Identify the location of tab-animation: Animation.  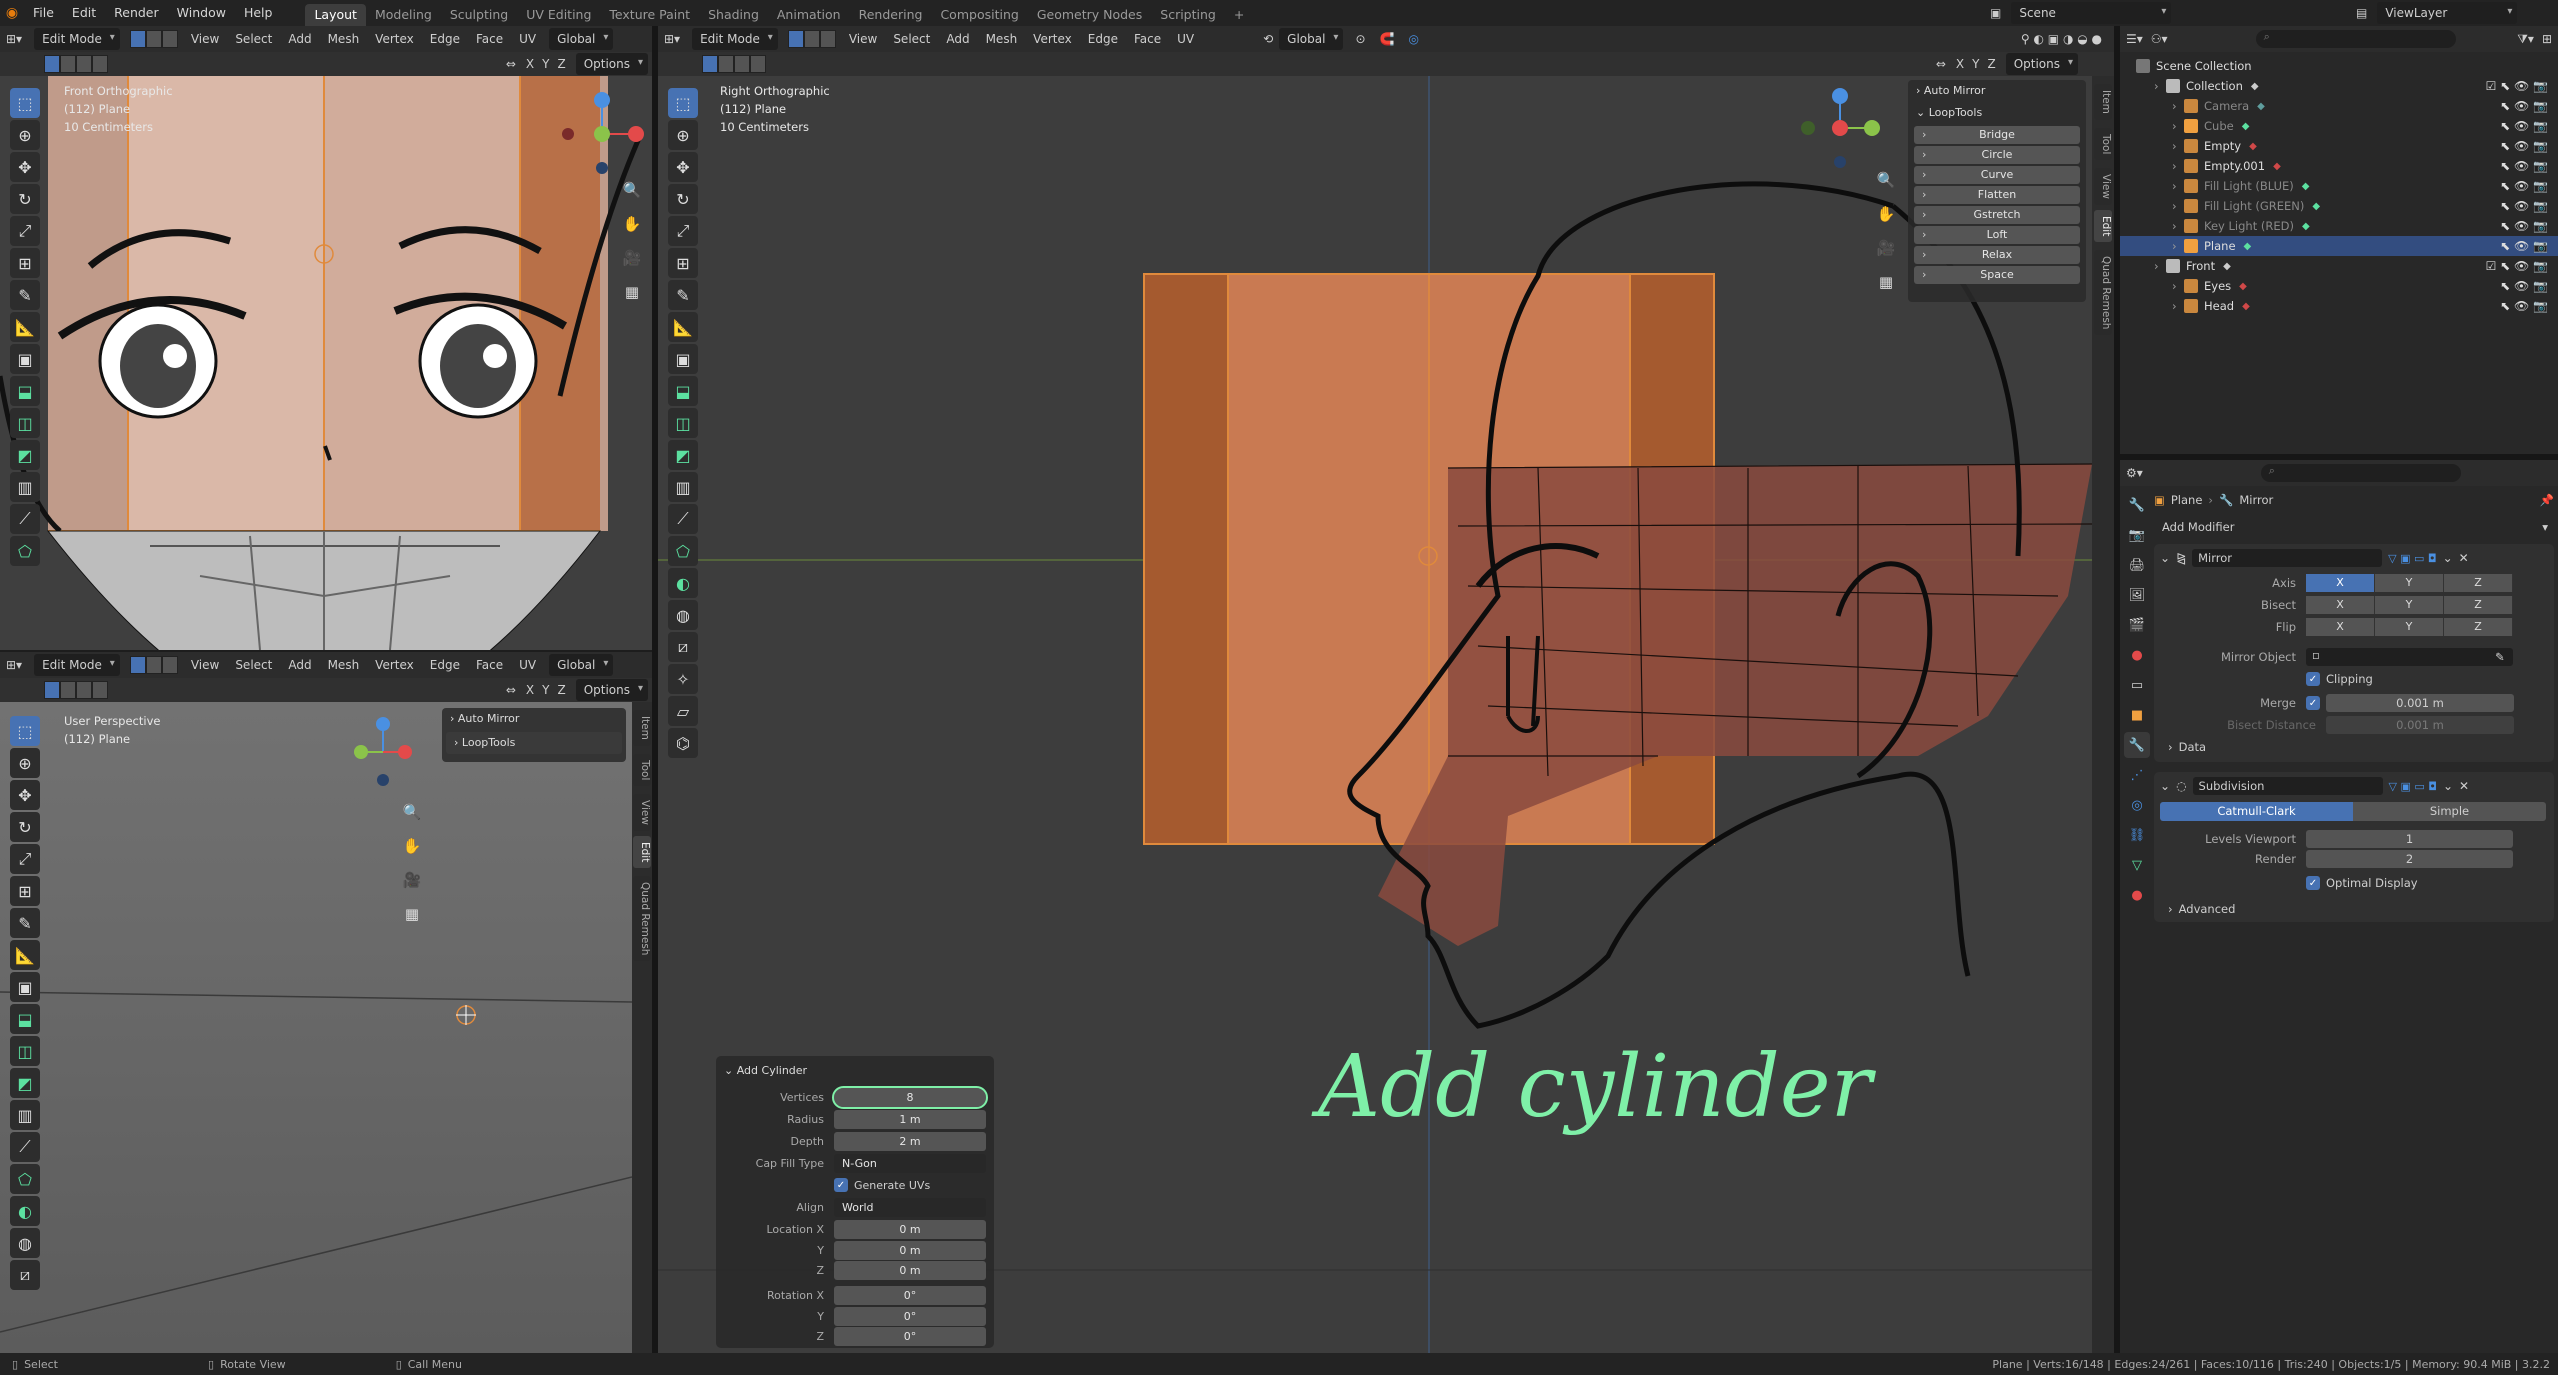
(809, 15).